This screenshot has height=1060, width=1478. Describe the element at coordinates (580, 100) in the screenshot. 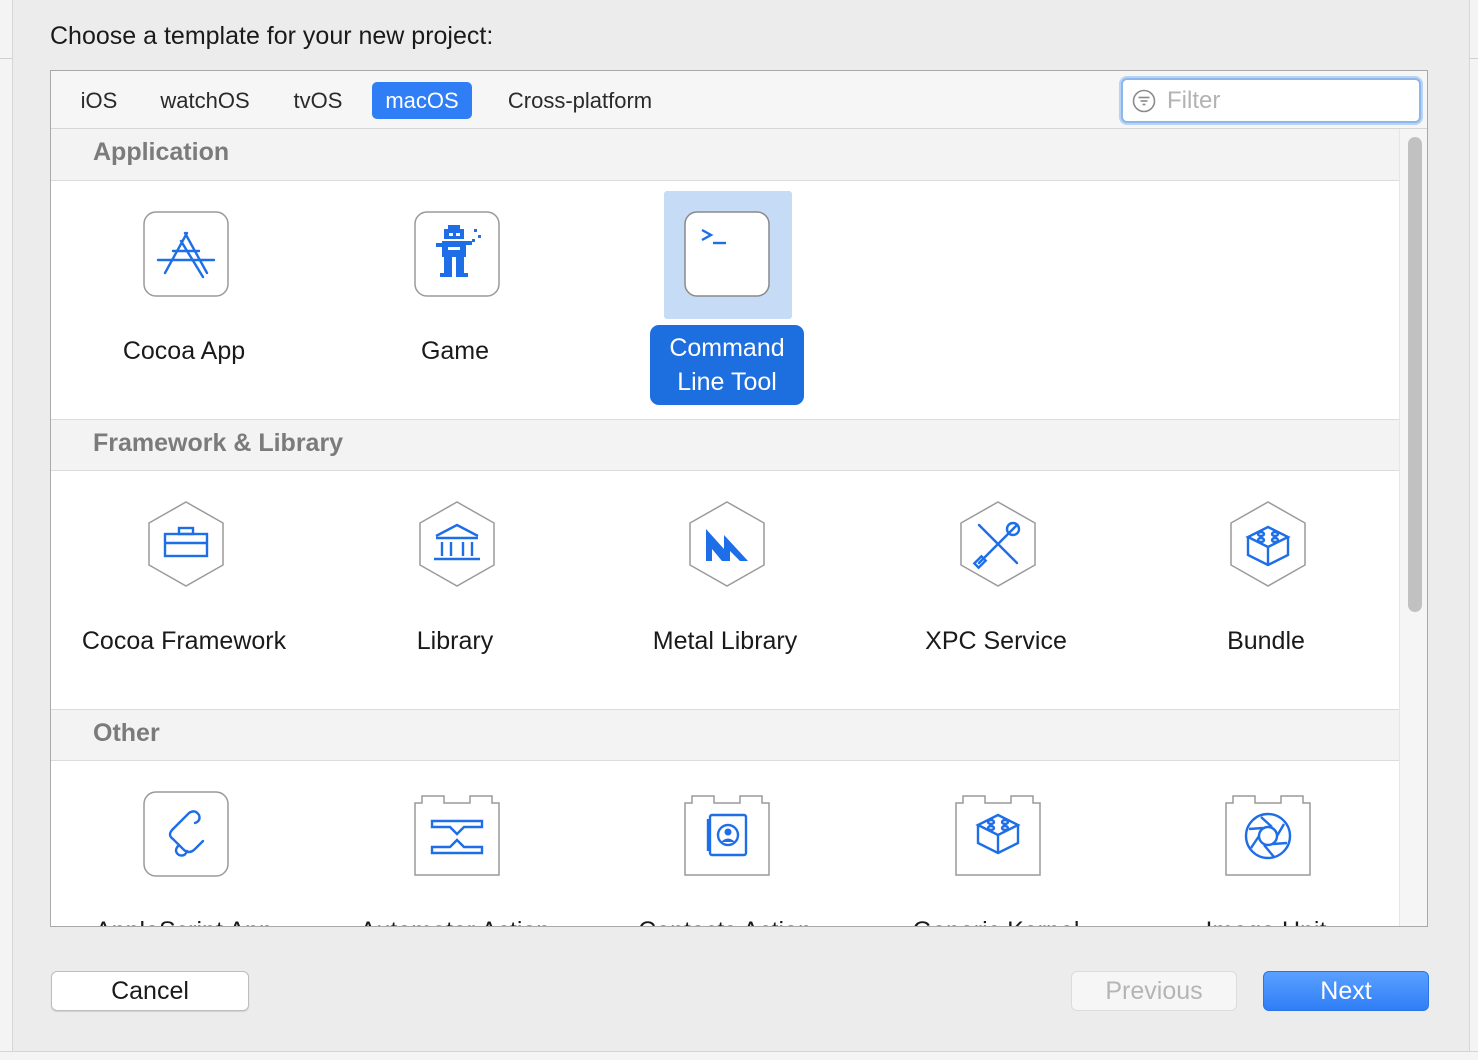

I see `tab-cross-platform: Cross-platform` at that location.